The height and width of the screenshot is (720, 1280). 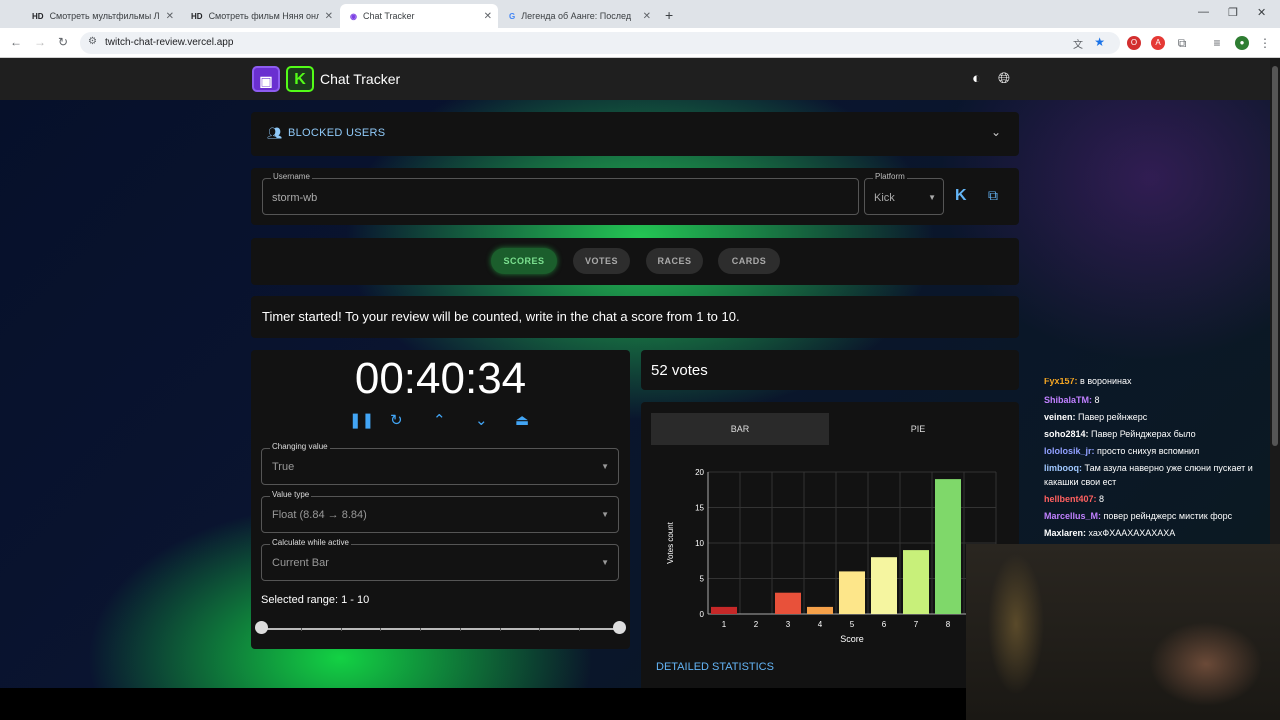 What do you see at coordinates (197, 16) in the screenshot?
I see `tab-favicon: HD` at bounding box center [197, 16].